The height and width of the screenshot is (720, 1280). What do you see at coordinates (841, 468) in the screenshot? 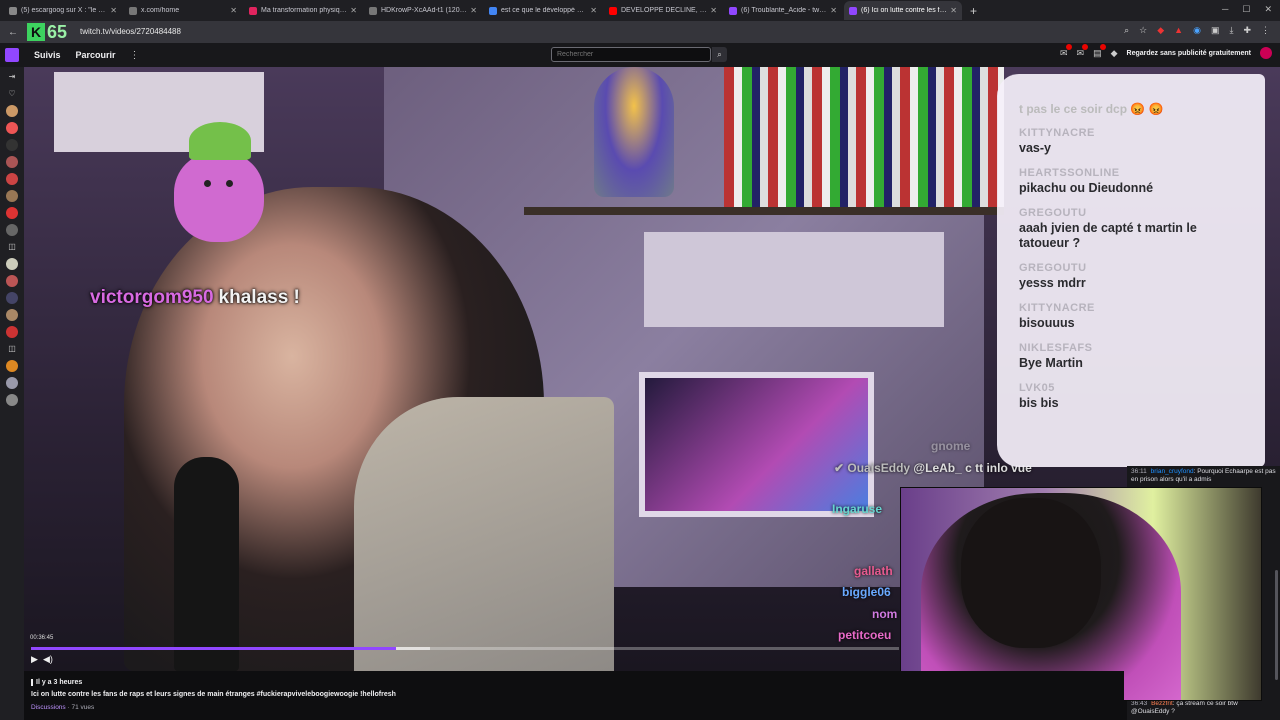
I see `check-badge-icon: ✔` at bounding box center [841, 468].